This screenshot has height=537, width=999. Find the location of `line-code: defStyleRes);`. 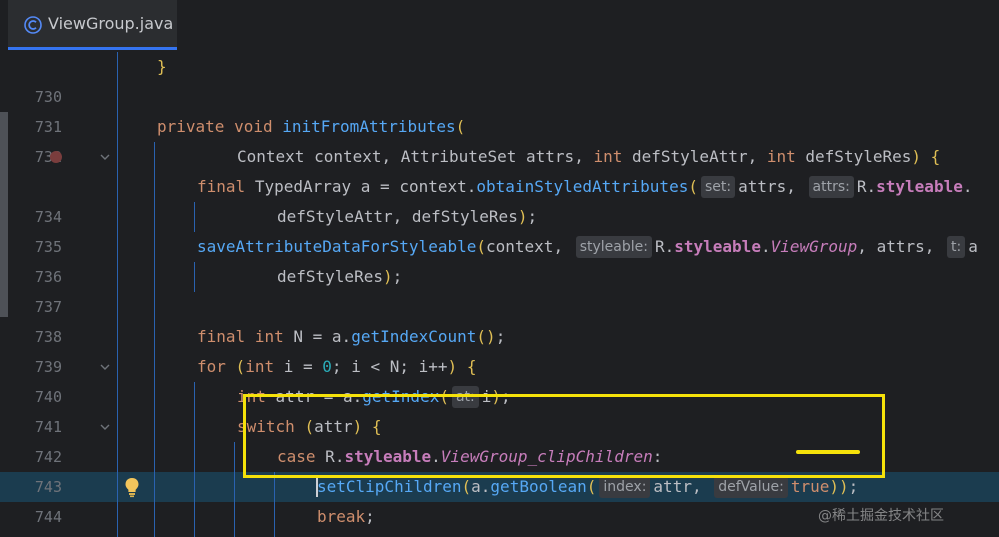

line-code: defStyleRes); is located at coordinates (340, 276).